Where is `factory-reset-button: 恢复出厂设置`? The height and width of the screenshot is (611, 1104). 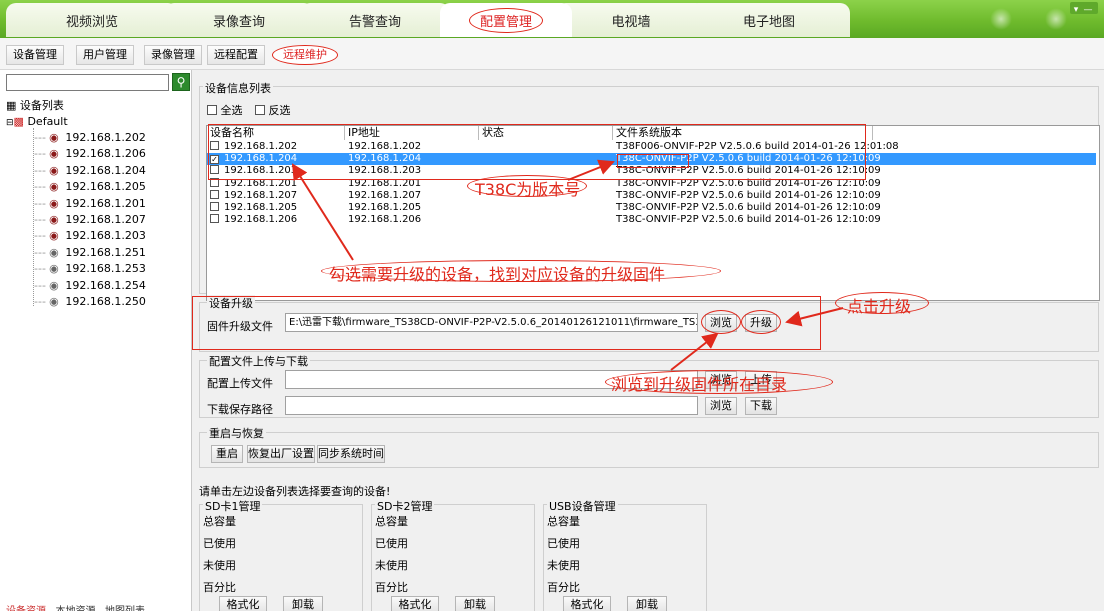 factory-reset-button: 恢复出厂设置 is located at coordinates (281, 454).